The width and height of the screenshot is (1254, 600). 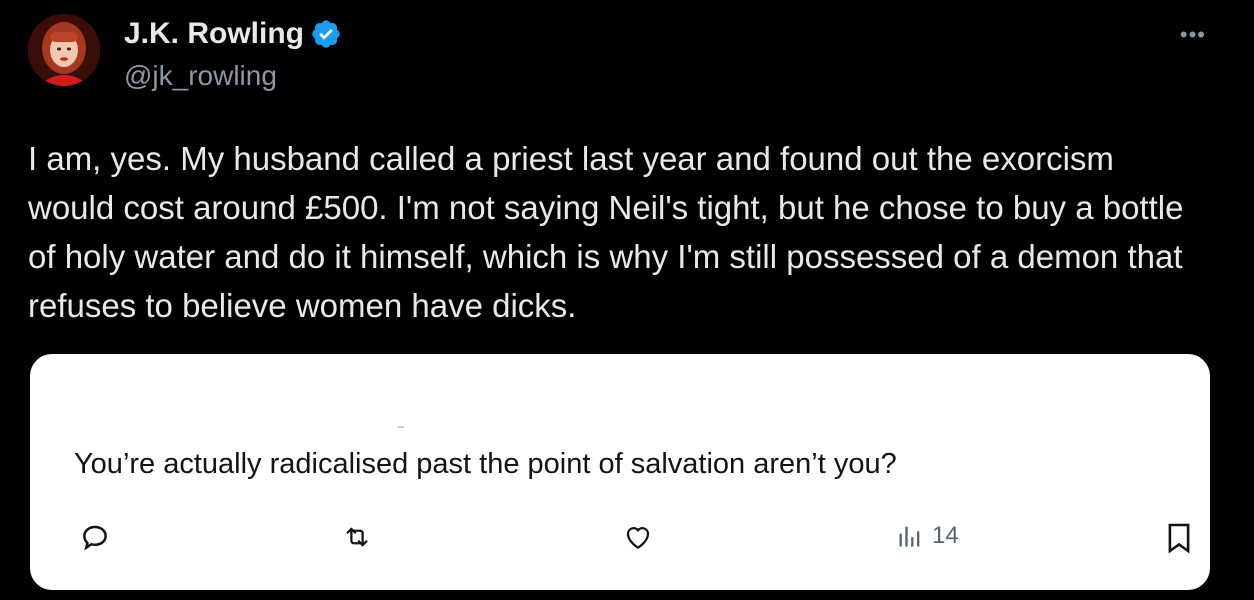 I want to click on heart-icon, so click(x=638, y=537).